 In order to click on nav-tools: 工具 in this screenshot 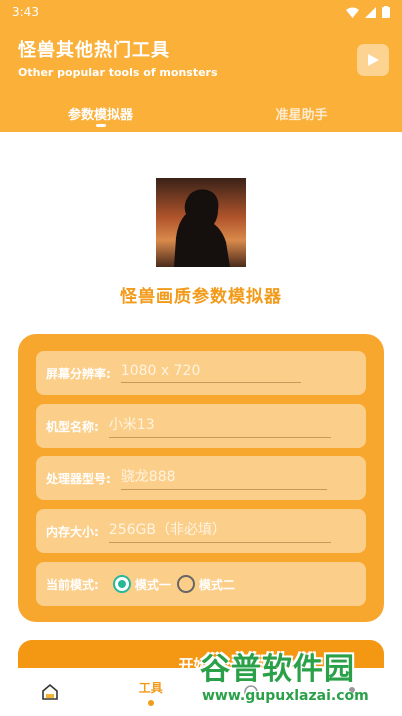, I will do `click(151, 692)`.